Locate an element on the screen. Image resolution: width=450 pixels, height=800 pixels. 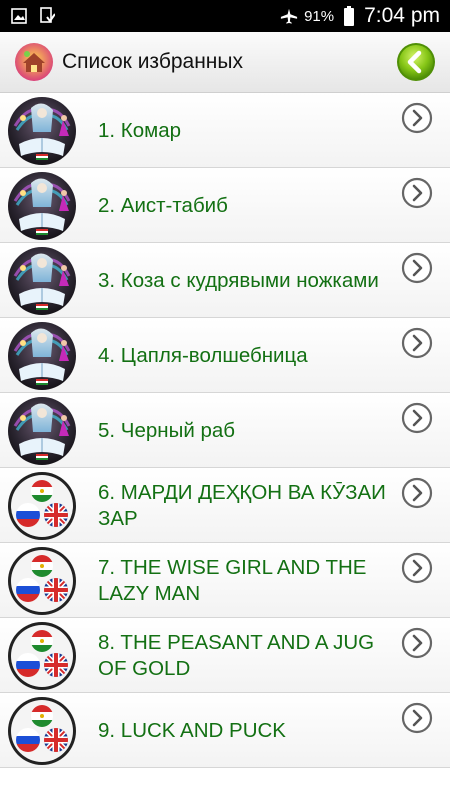
list-item-label: 7. THE WISE GIRL AND THE LAZY MAN is located at coordinates (232, 580).